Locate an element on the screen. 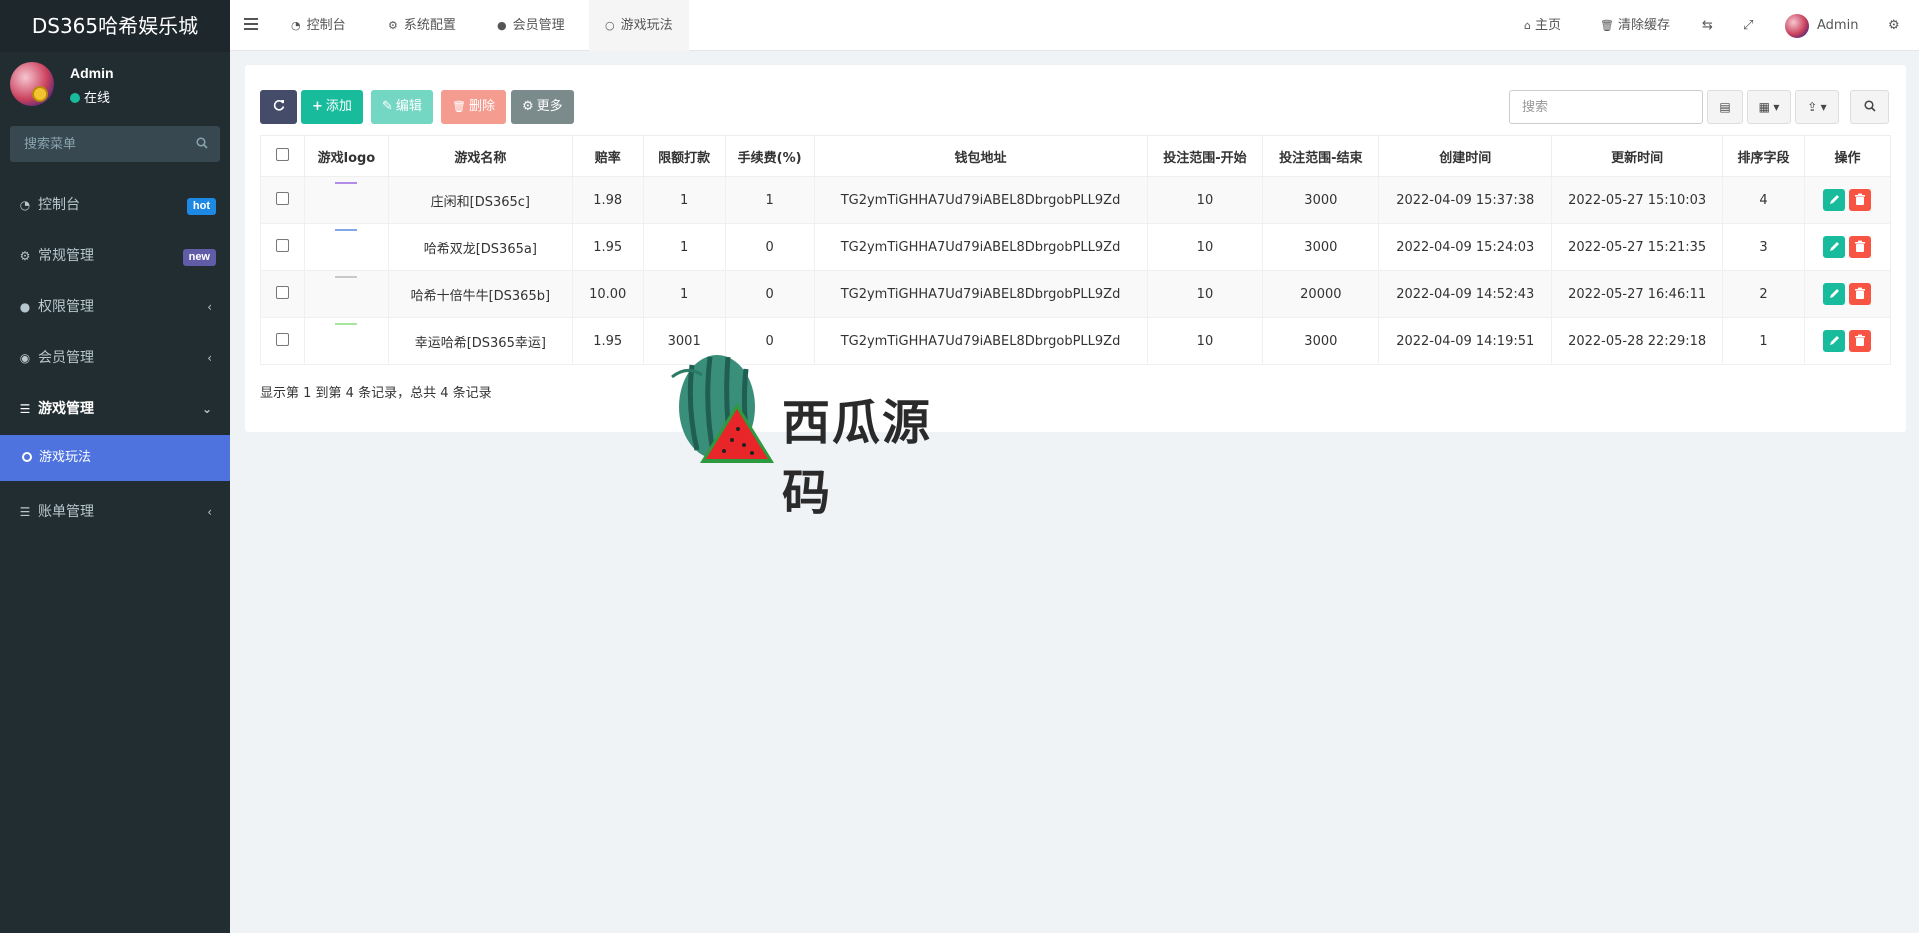 Image resolution: width=1919 pixels, height=933 pixels. cell-name: 庄闲和[DS365c] is located at coordinates (480, 200).